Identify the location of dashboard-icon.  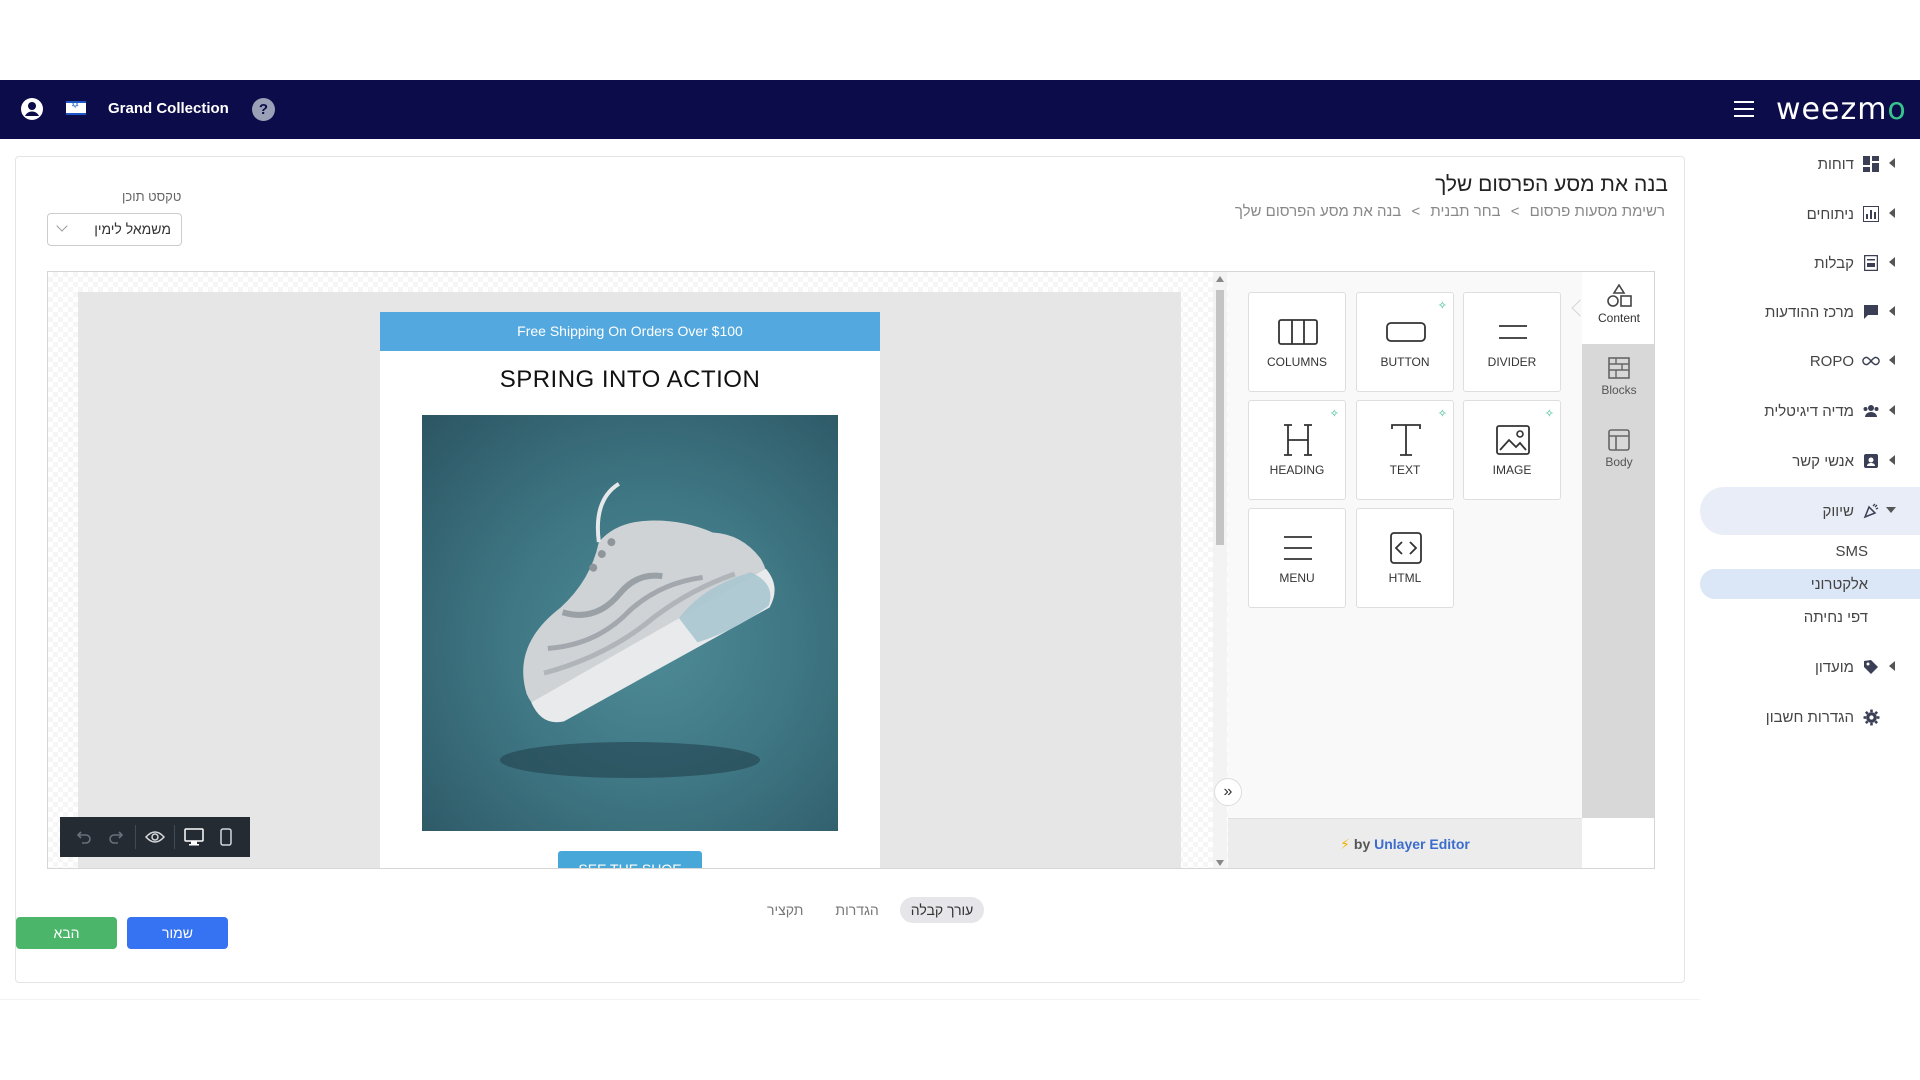
(1871, 164).